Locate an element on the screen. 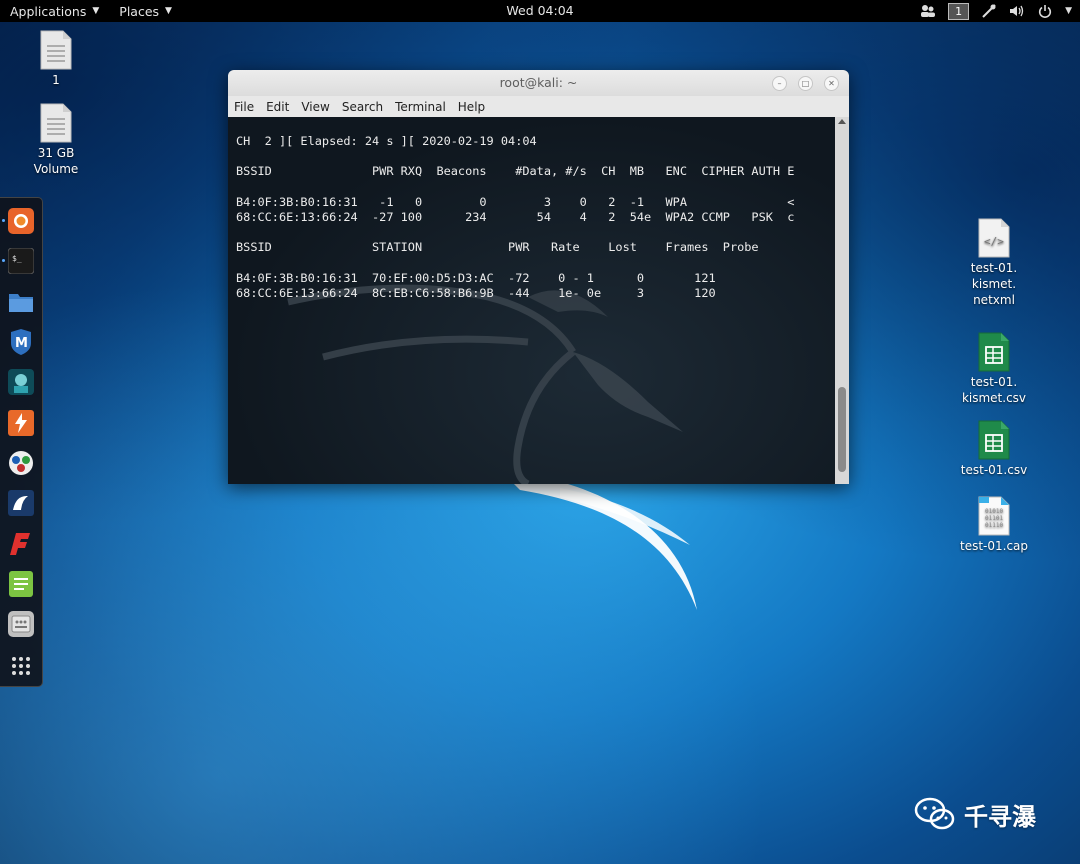  scroll-up-arrow-icon is located at coordinates (842, 121).